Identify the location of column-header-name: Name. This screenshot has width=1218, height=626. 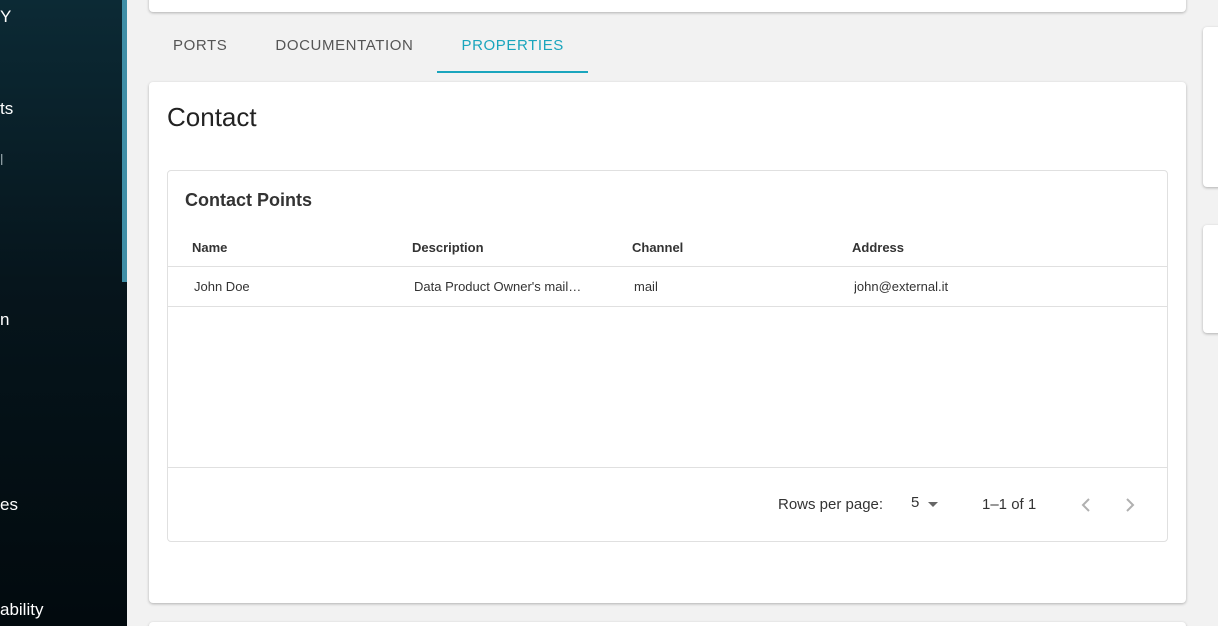
(209, 247).